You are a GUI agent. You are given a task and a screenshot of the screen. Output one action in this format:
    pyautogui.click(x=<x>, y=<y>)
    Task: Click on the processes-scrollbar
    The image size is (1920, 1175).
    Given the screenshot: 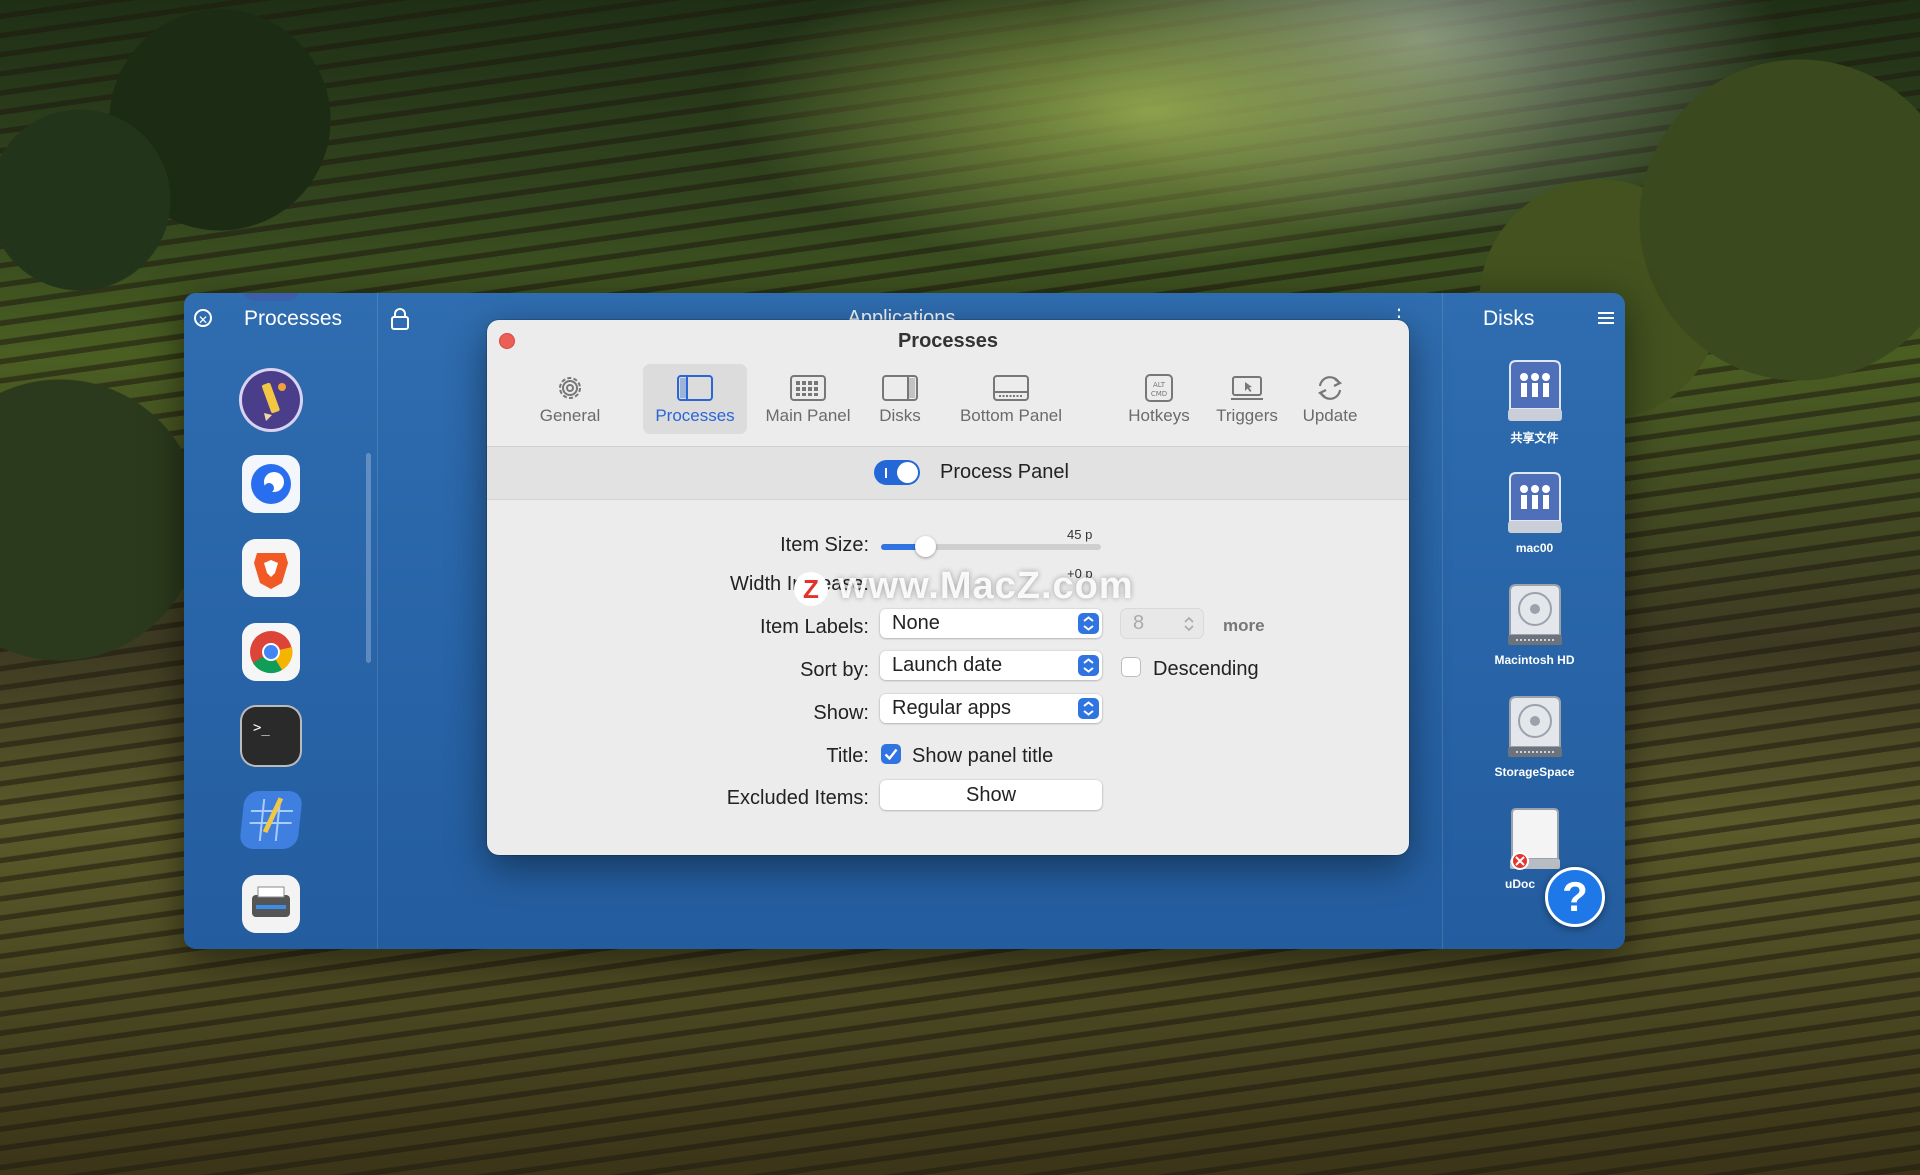 What is the action you would take?
    pyautogui.click(x=368, y=558)
    